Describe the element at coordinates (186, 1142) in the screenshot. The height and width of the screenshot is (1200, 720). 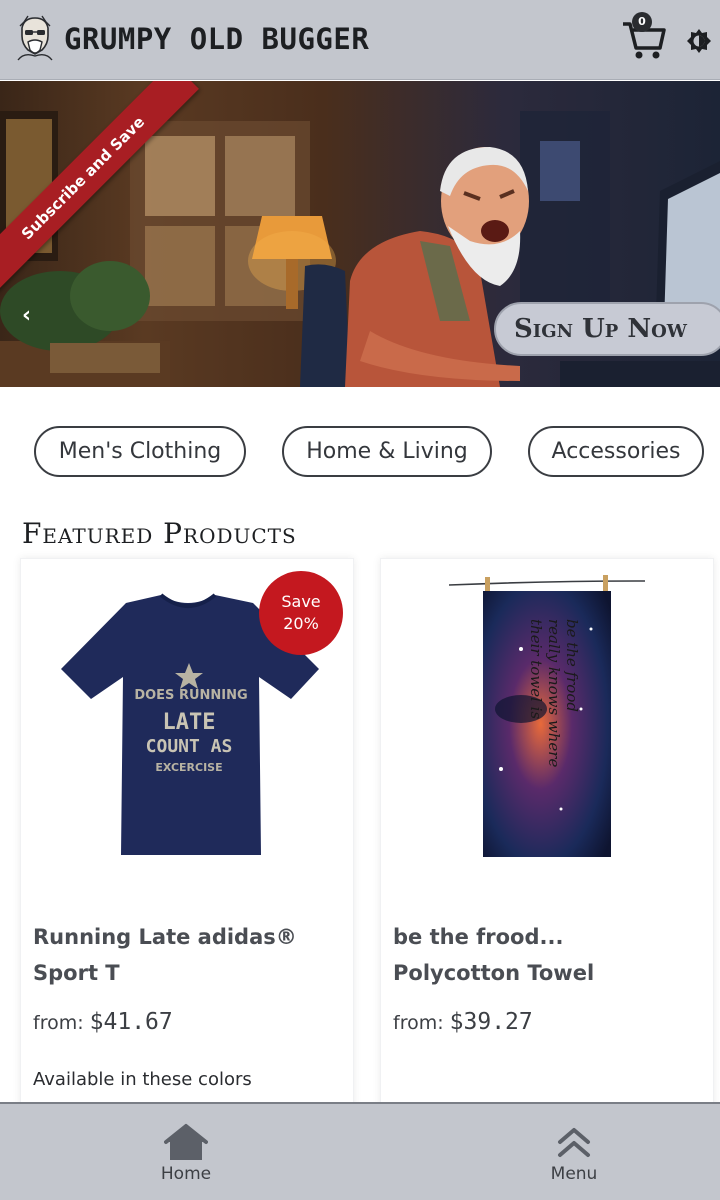
I see `home-icon` at that location.